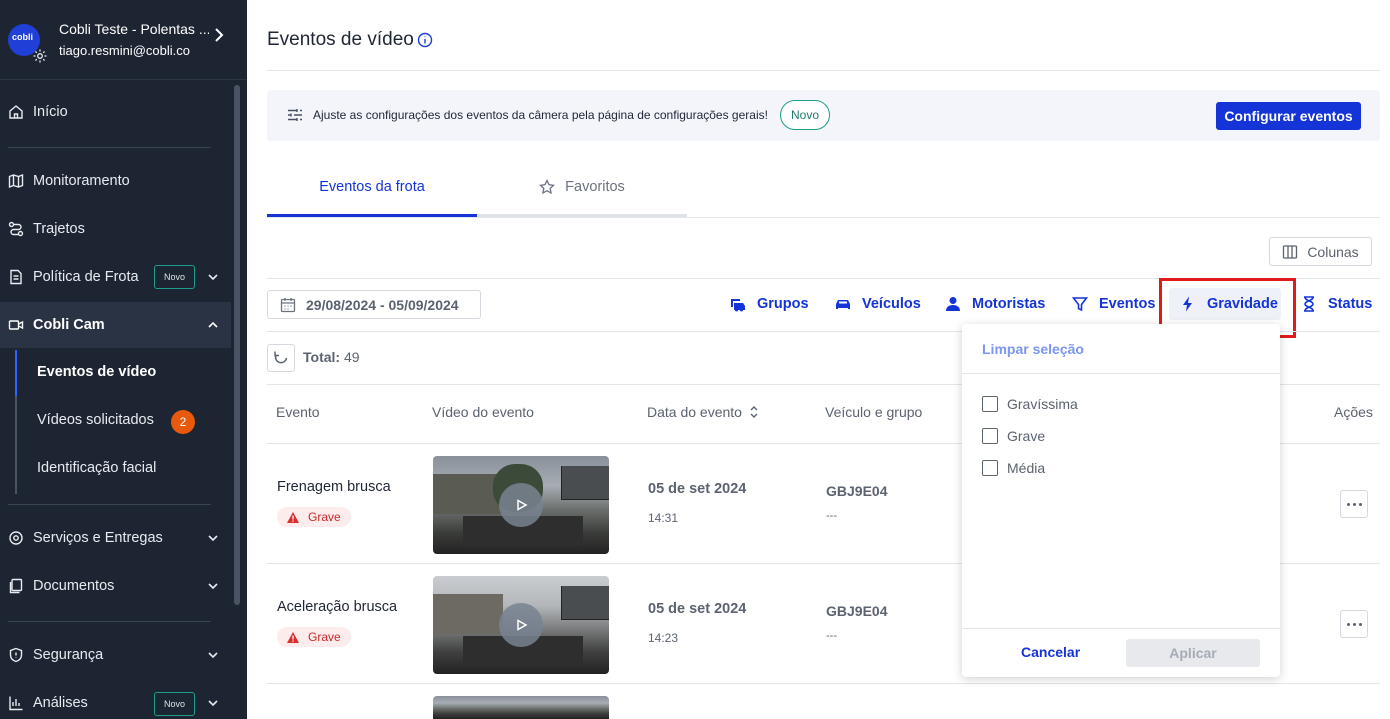 The height and width of the screenshot is (719, 1390). What do you see at coordinates (372, 188) in the screenshot?
I see `tab-eventos-da-frota: Eventos da frota` at bounding box center [372, 188].